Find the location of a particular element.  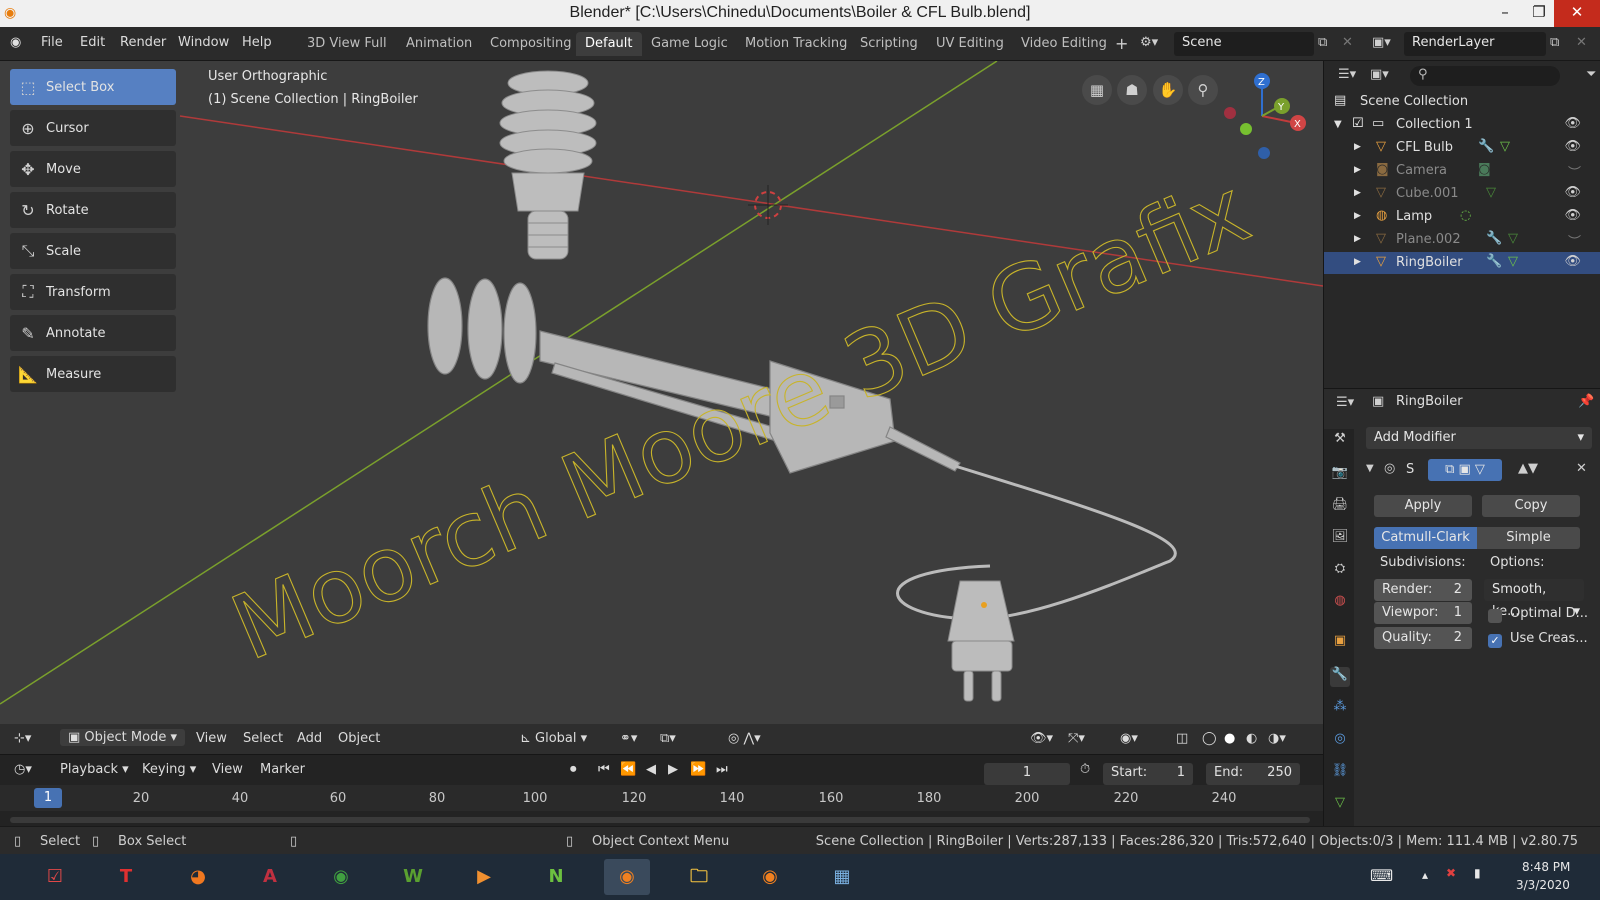

menu-help: Help is located at coordinates (257, 42).